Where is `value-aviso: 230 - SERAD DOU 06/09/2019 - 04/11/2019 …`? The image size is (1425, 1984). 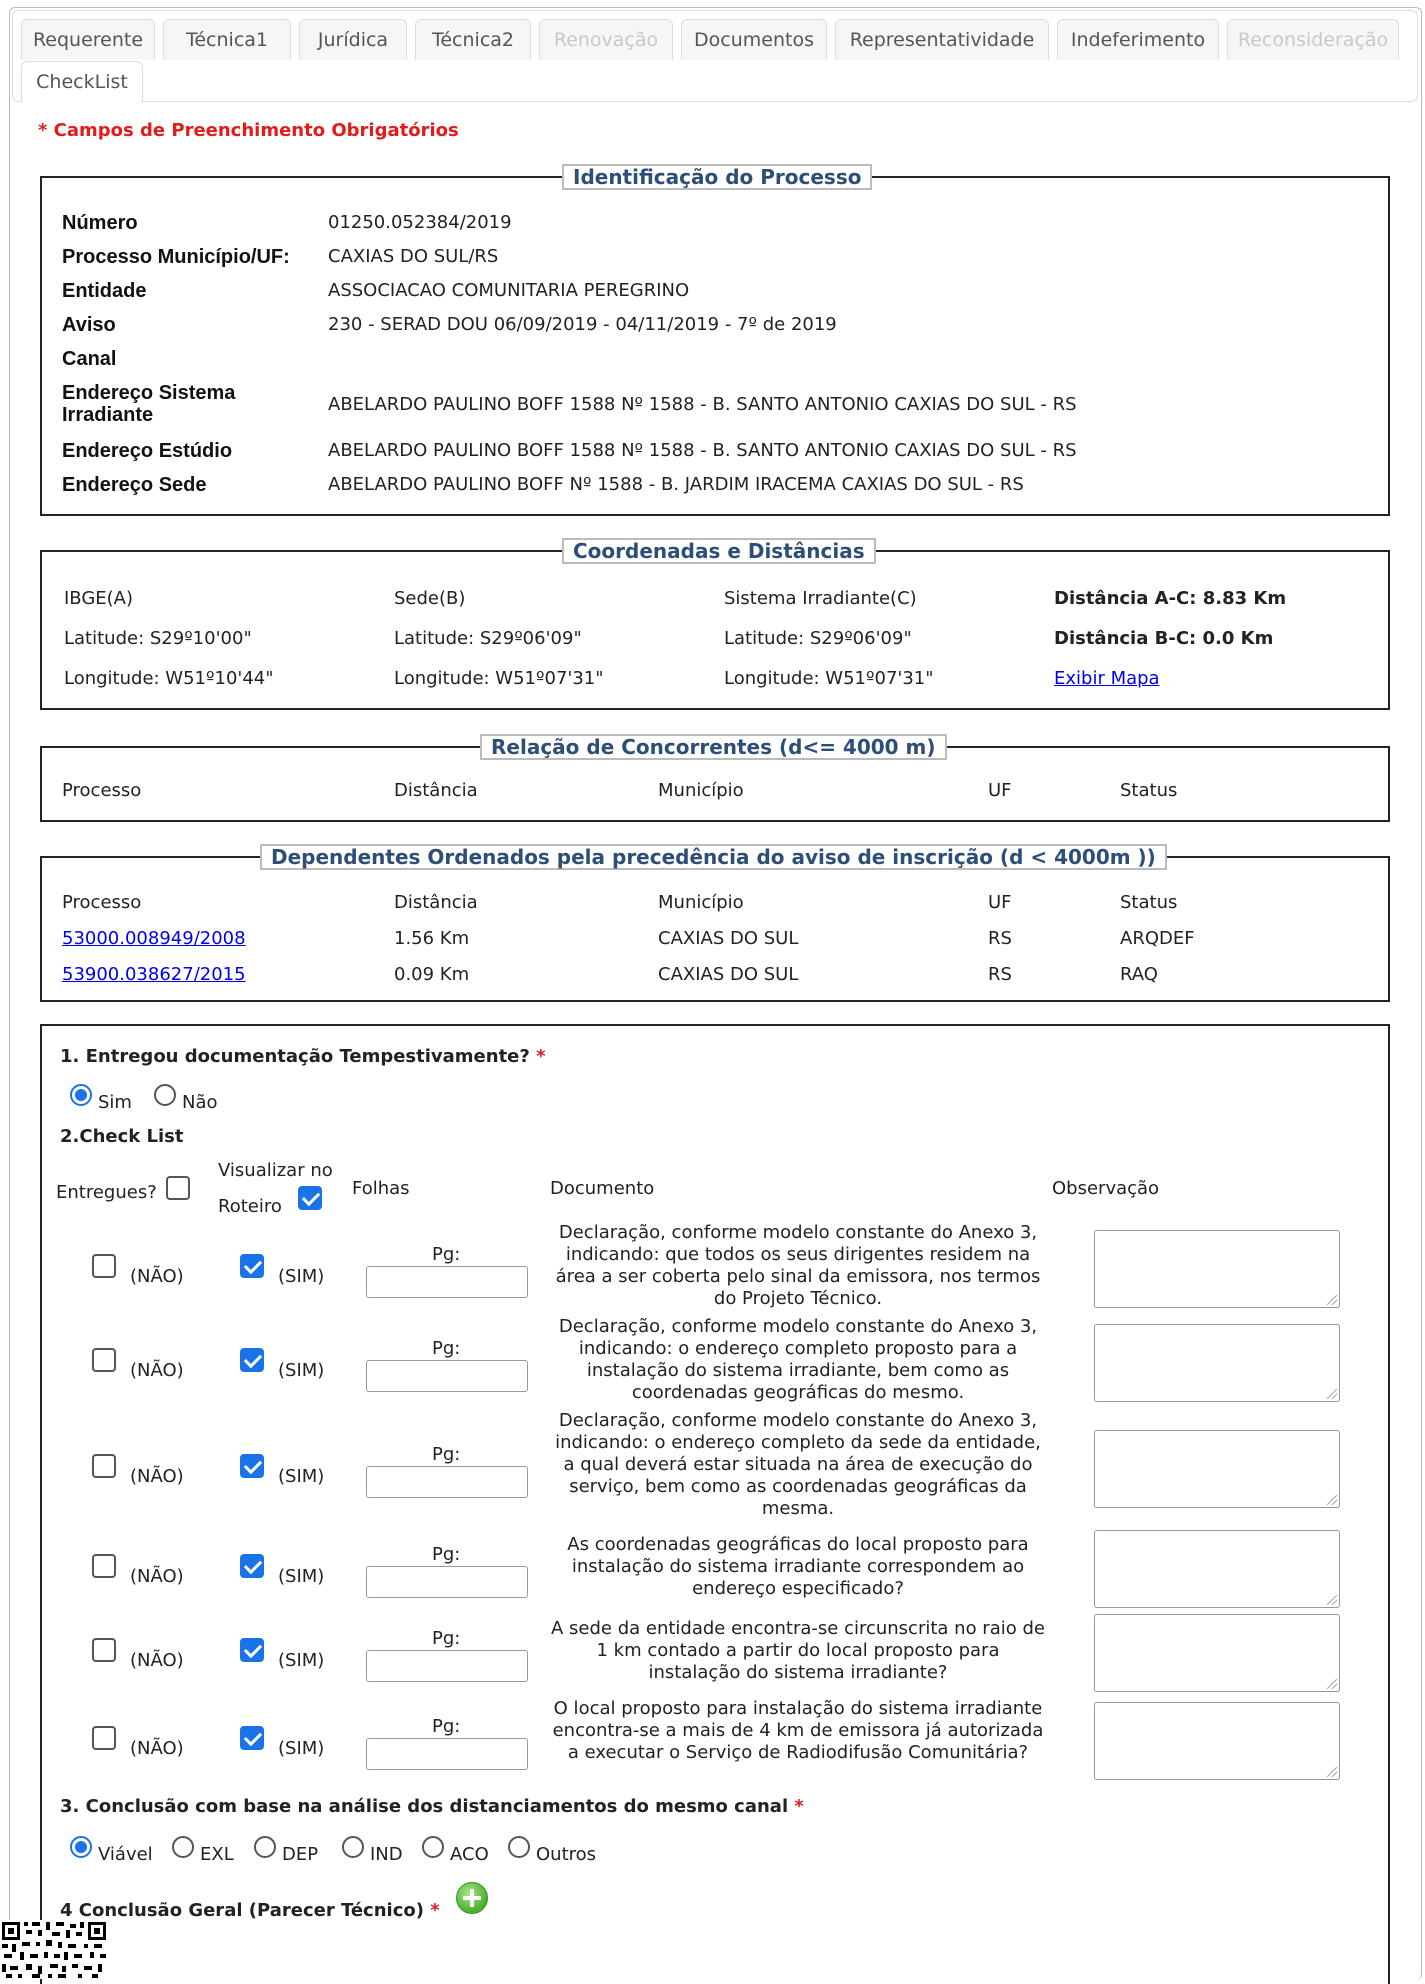 value-aviso: 230 - SERAD DOU 06/09/2019 - 04/11/2019 … is located at coordinates (582, 324).